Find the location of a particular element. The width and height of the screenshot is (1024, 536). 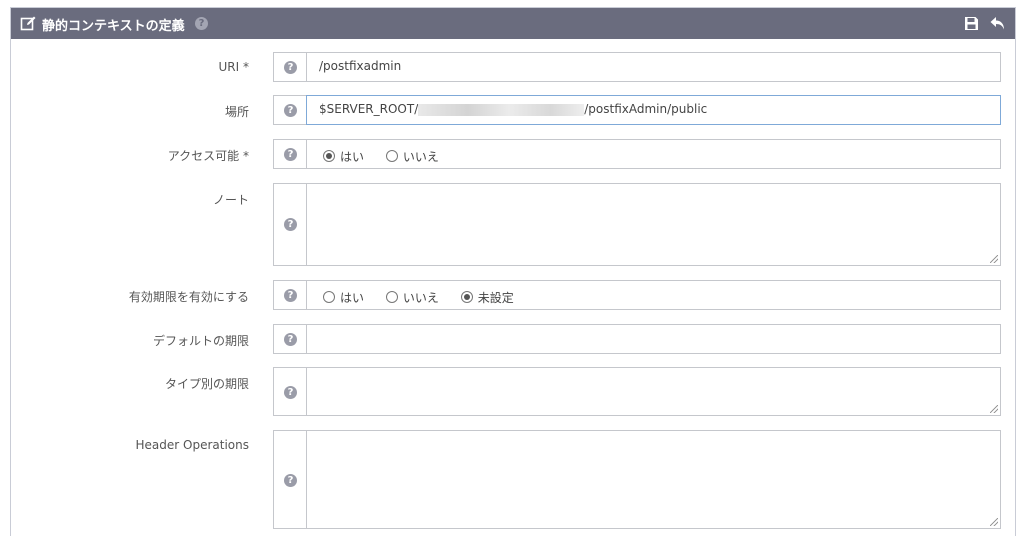

enable-expires-no-radio: いいえ is located at coordinates (412, 297).